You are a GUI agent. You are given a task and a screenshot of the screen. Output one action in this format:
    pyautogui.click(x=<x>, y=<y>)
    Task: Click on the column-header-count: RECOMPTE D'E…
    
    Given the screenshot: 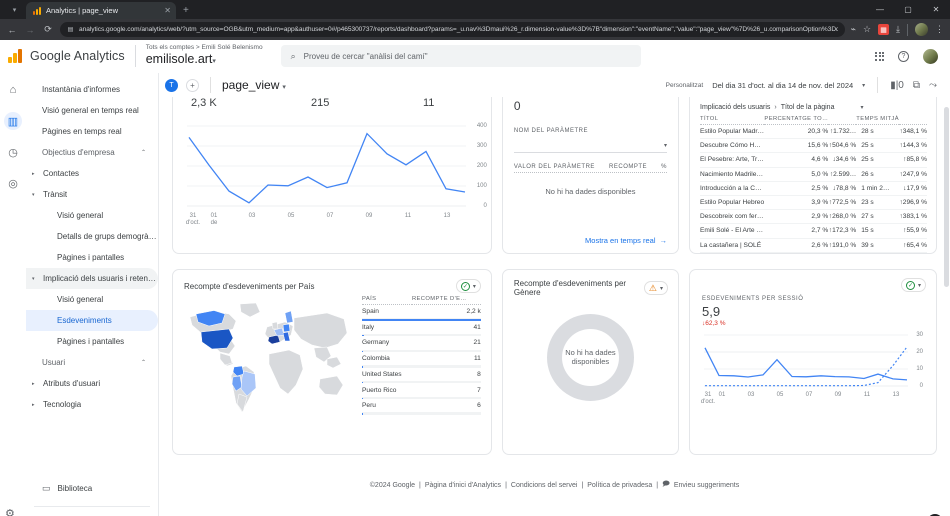 What is the action you would take?
    pyautogui.click(x=446, y=300)
    